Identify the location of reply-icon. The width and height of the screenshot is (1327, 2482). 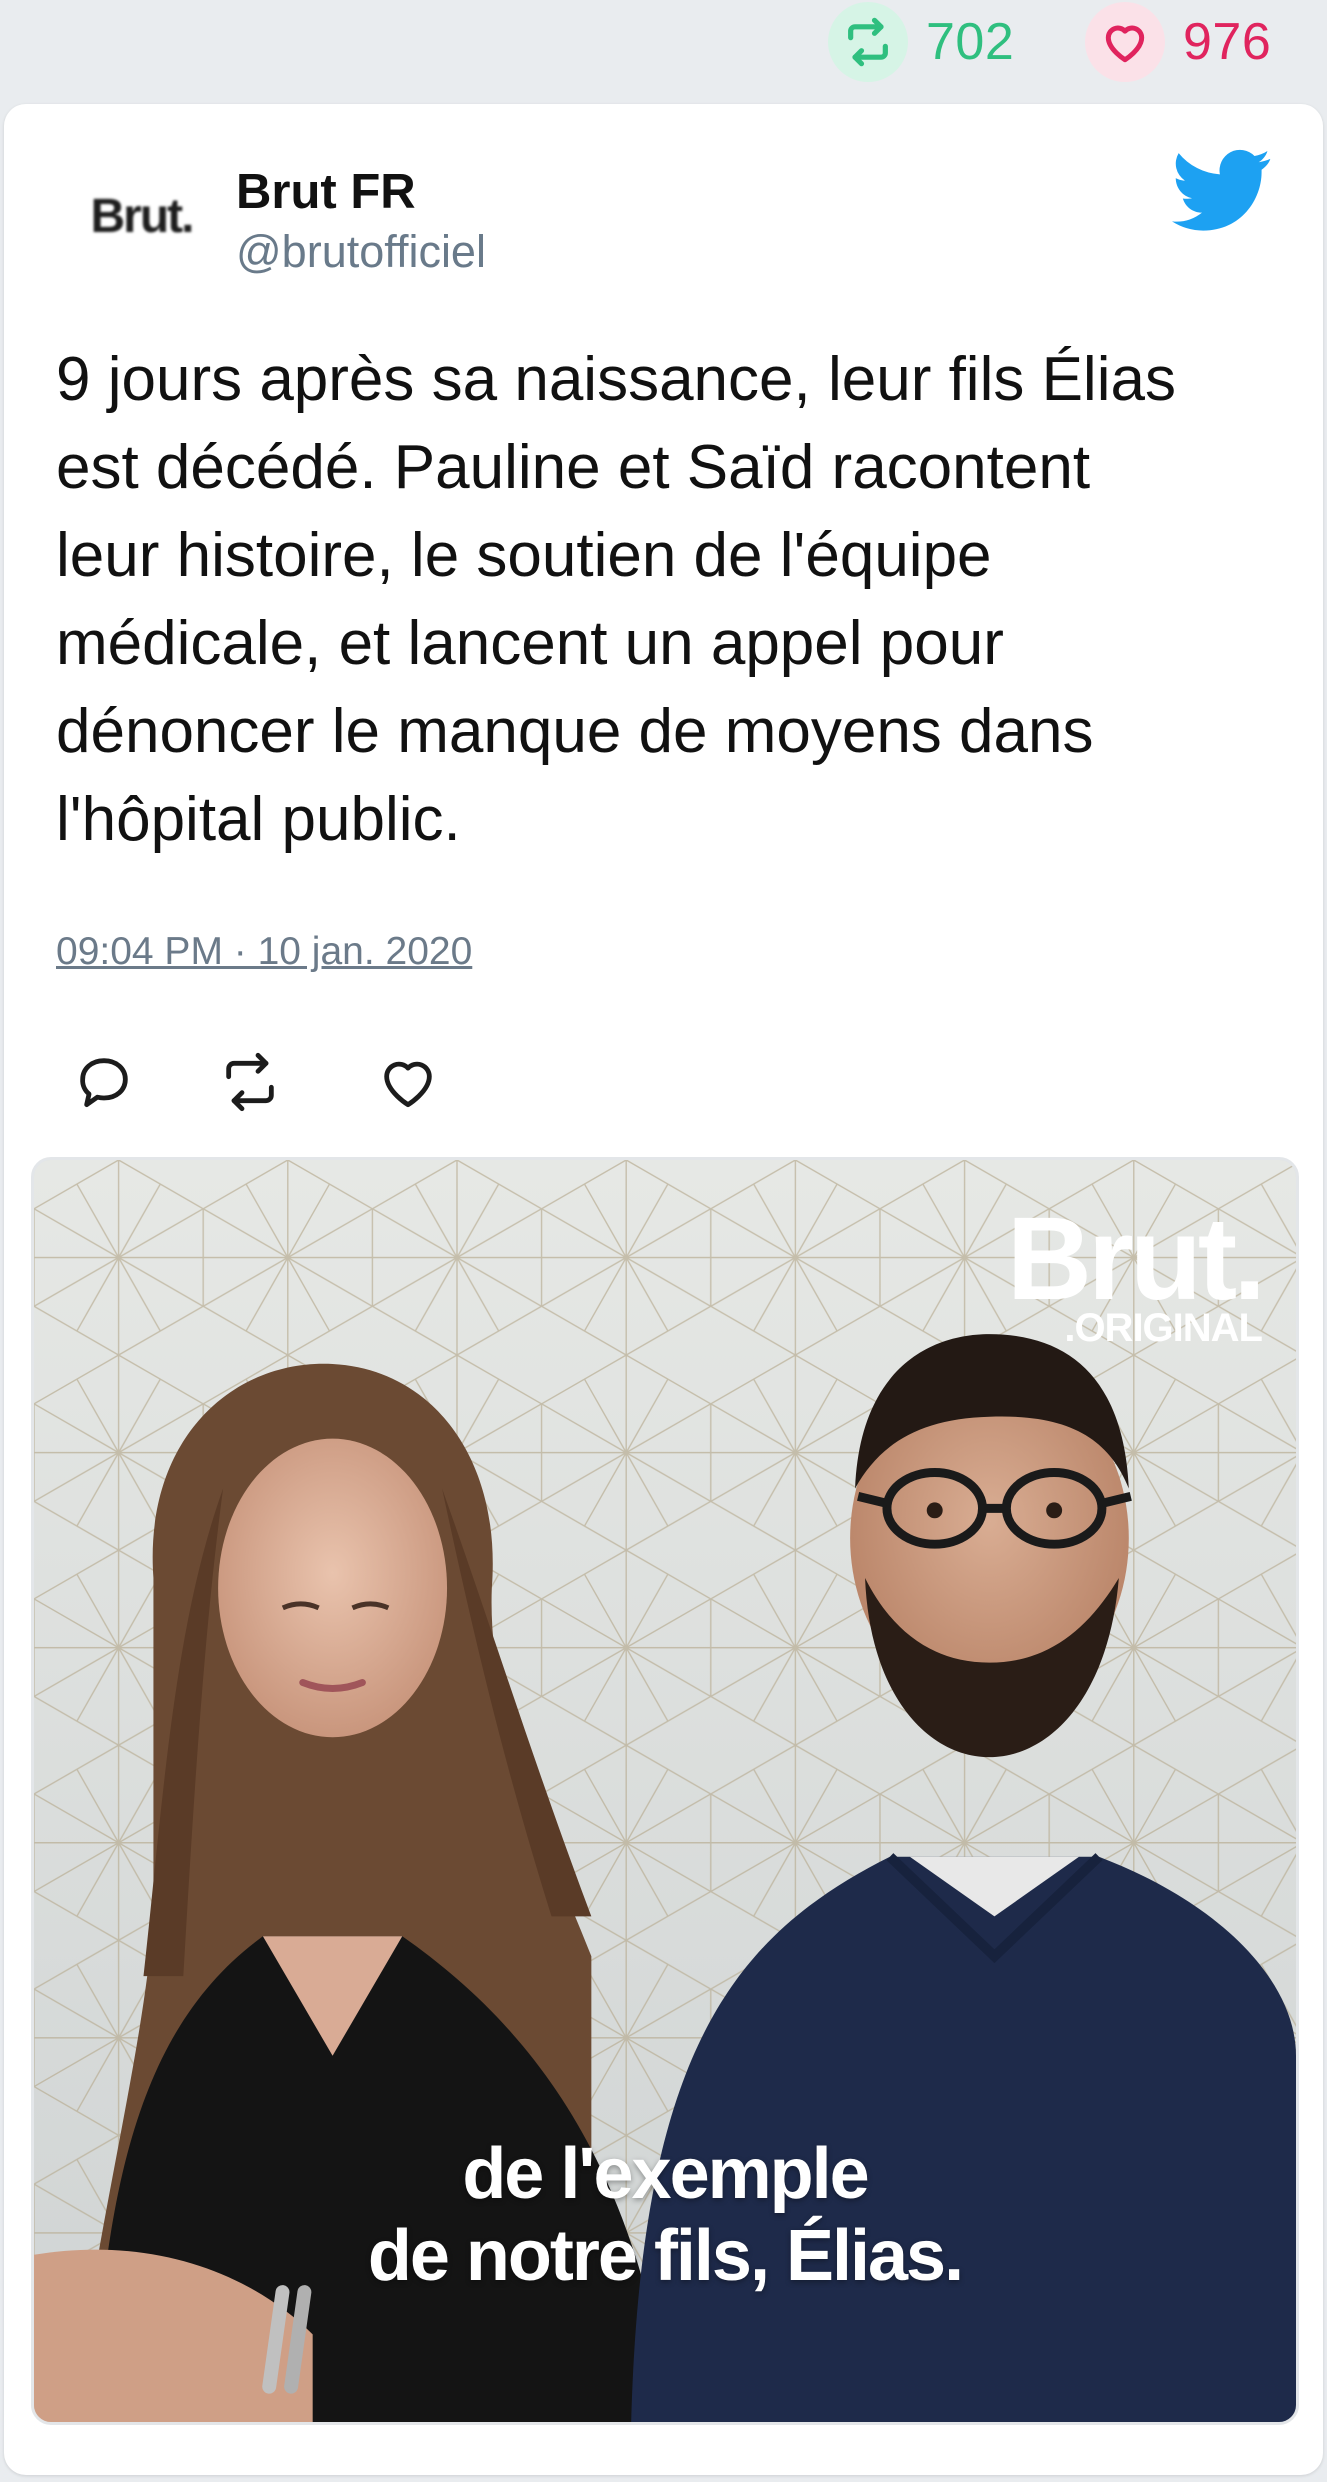
(104, 1082).